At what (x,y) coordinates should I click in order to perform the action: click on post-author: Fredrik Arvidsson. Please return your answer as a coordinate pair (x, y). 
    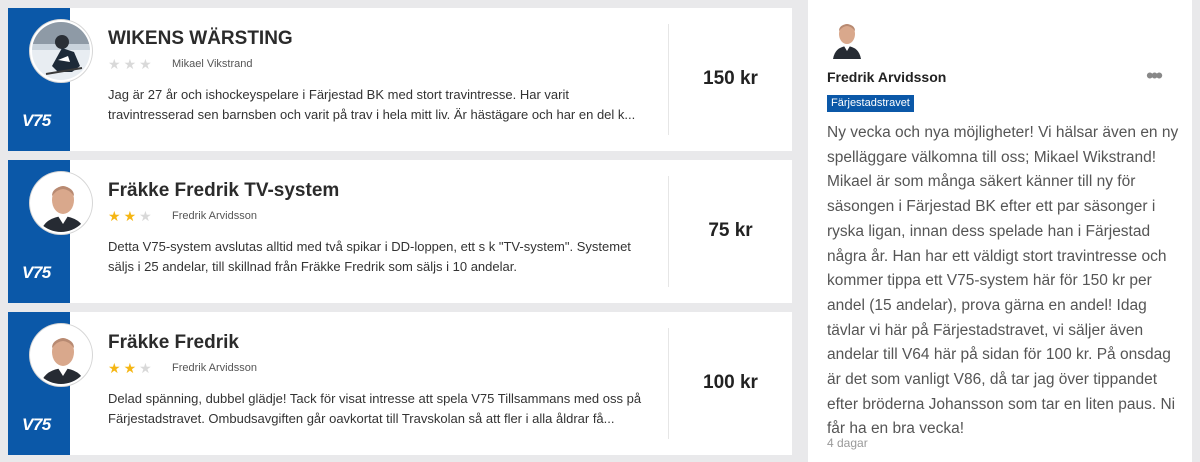
    Looking at the image, I should click on (886, 77).